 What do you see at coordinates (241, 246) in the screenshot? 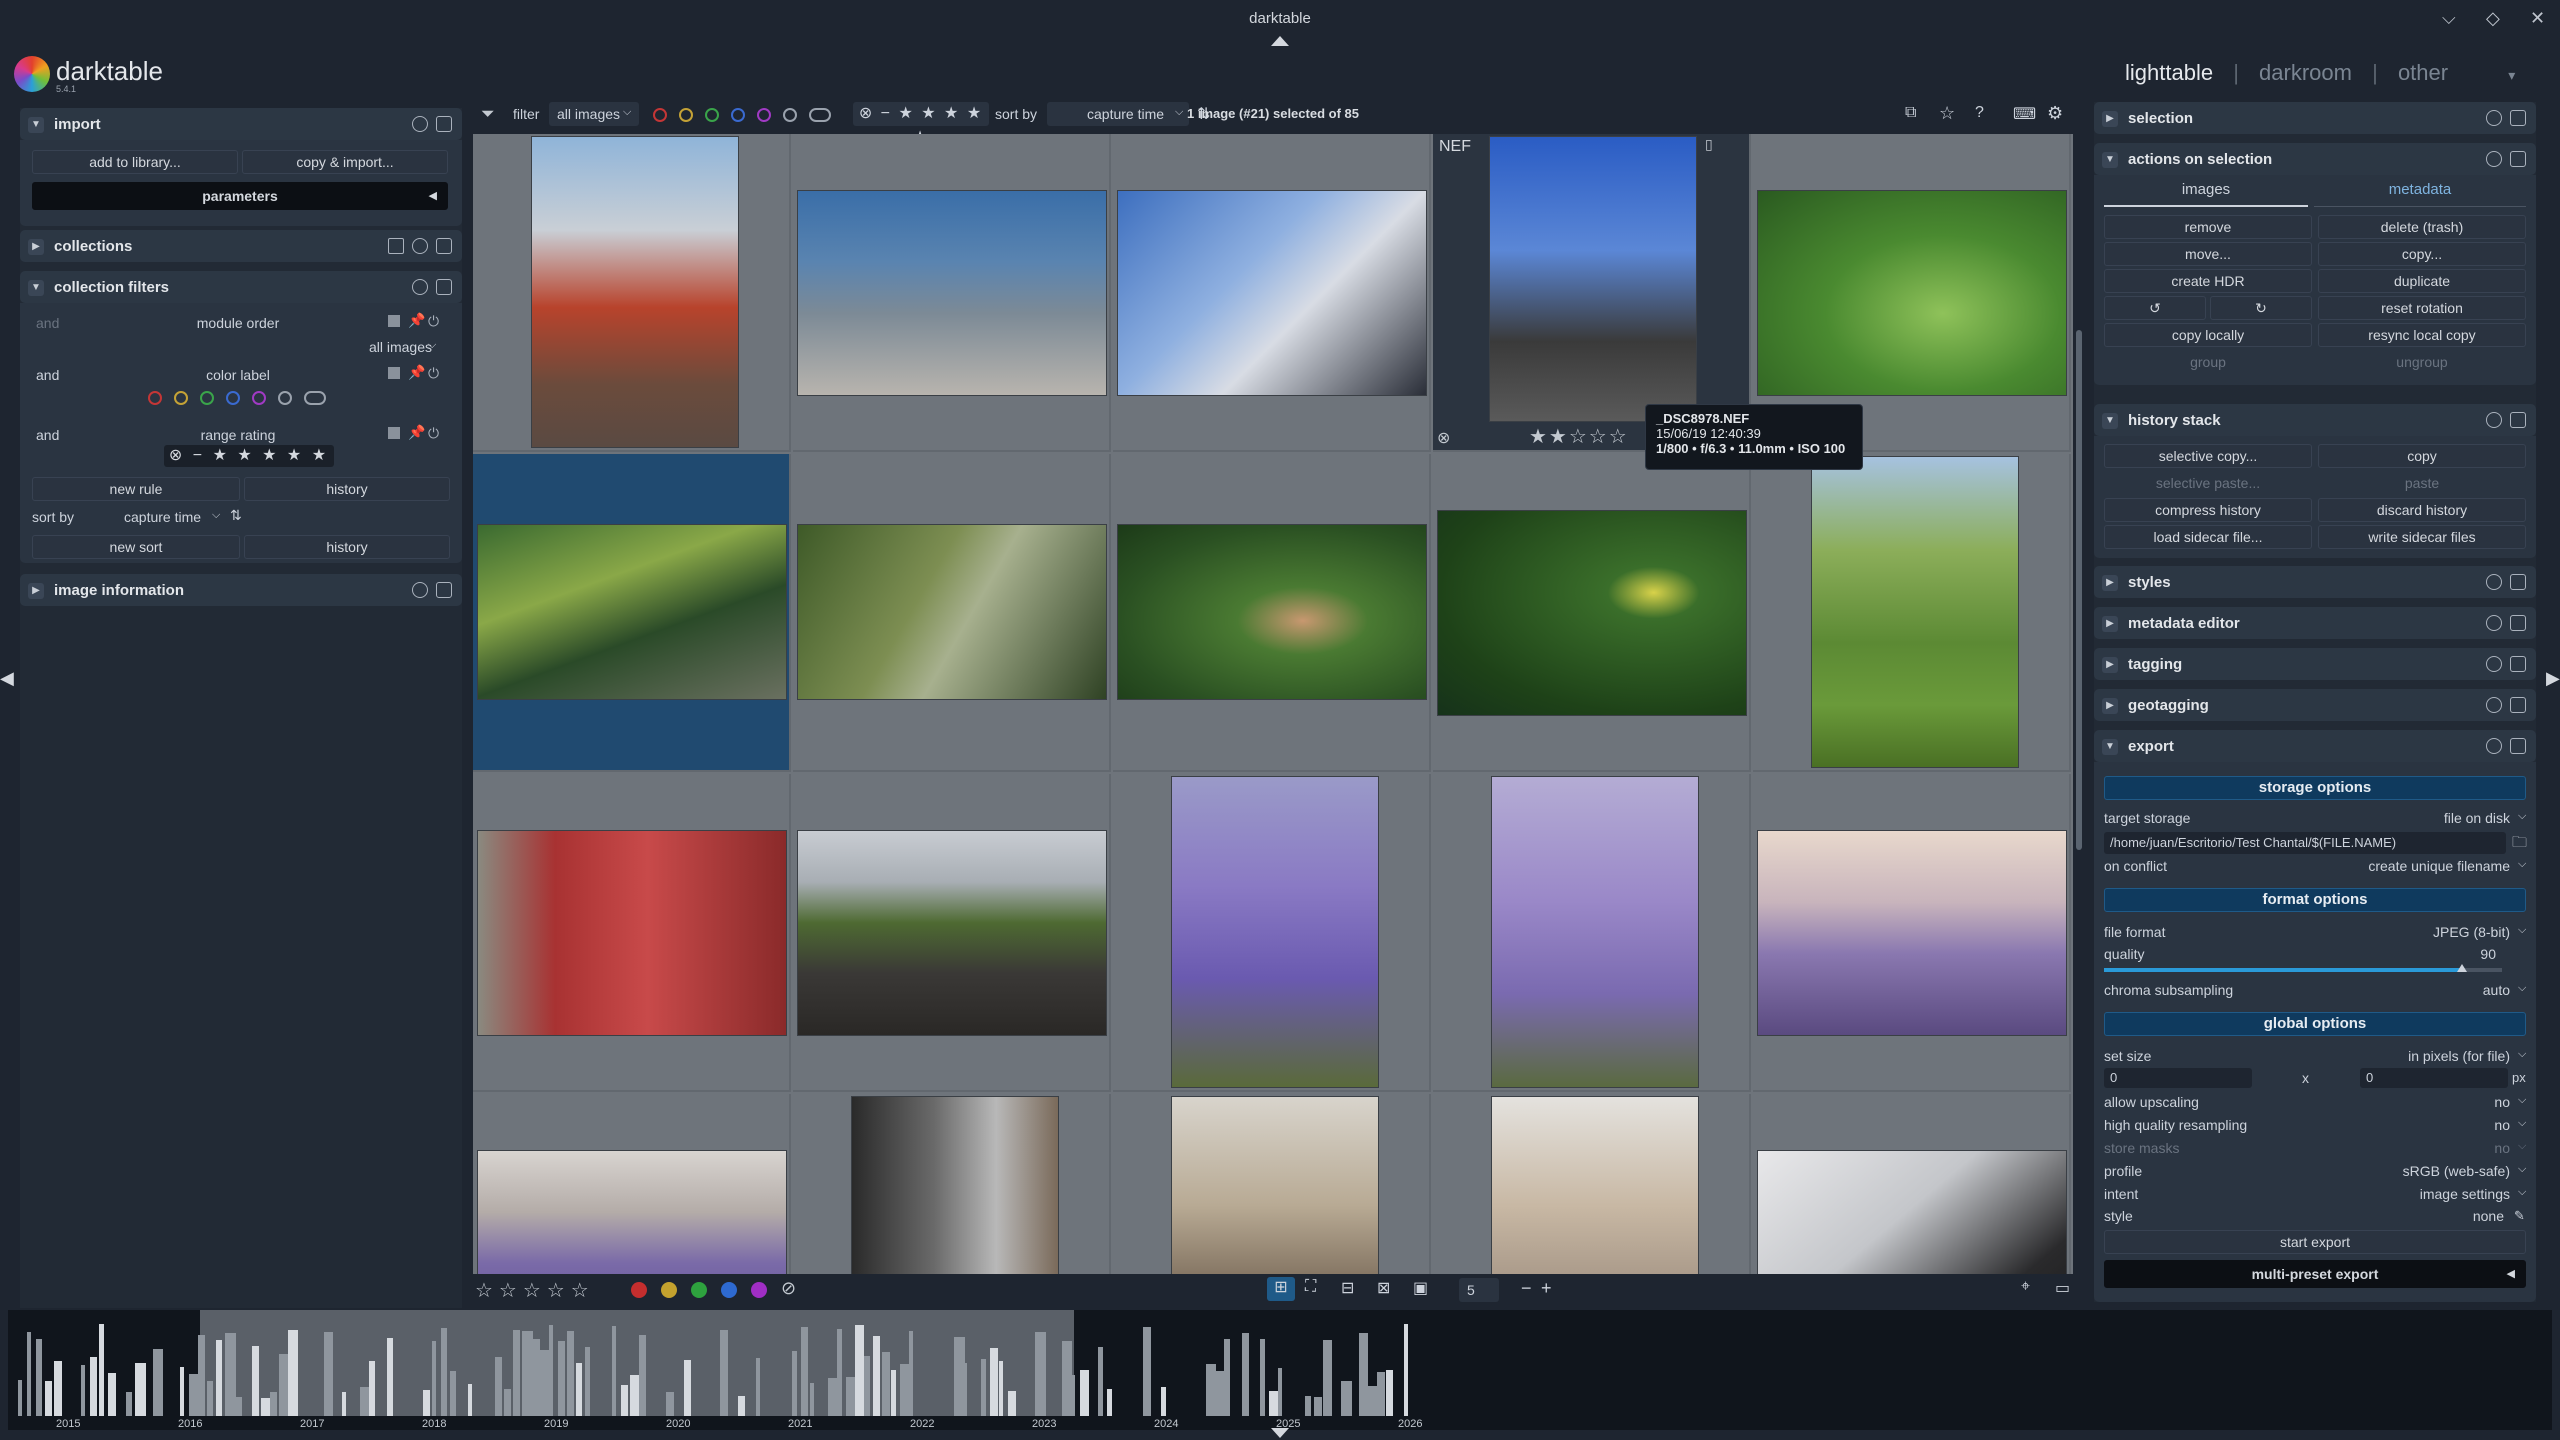
I see `module-collections-header: ▶ collections` at bounding box center [241, 246].